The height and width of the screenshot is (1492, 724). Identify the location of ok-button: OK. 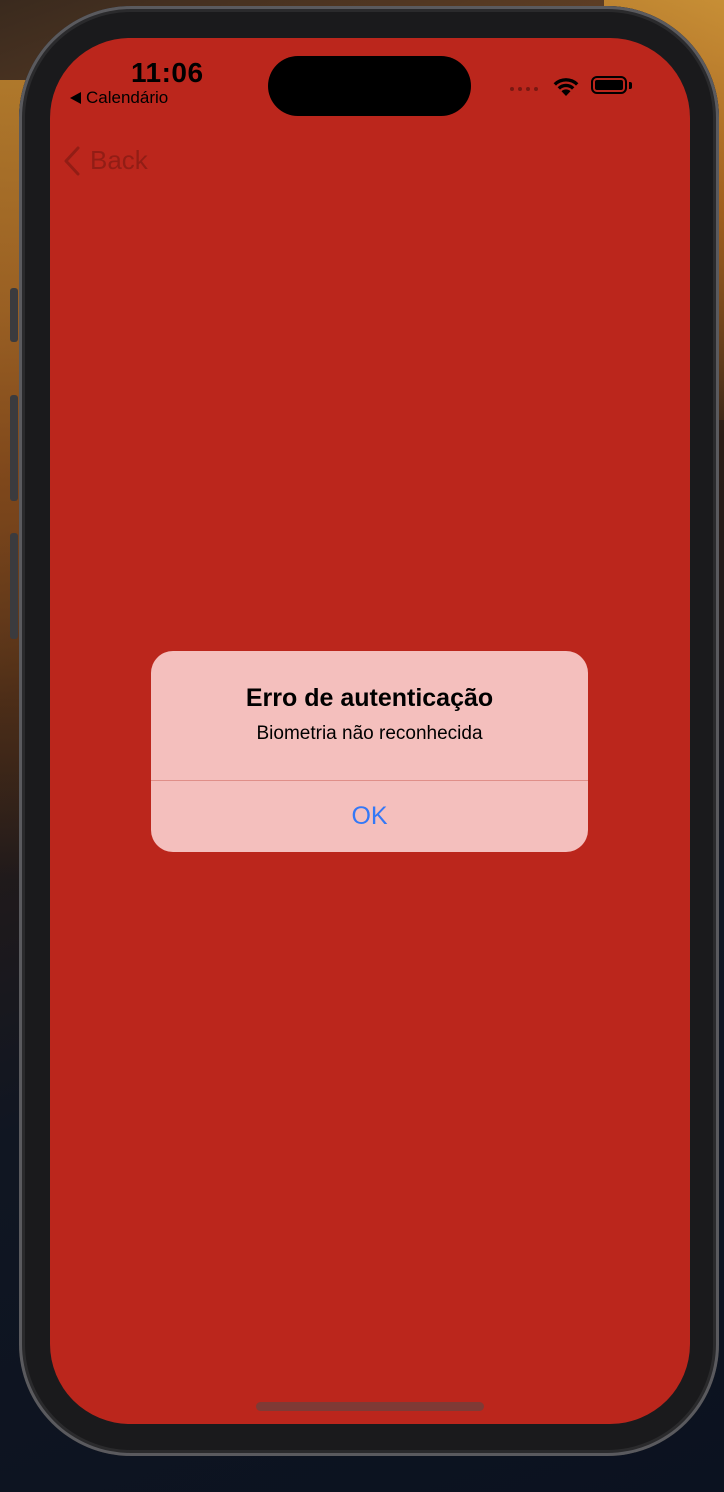
(369, 816).